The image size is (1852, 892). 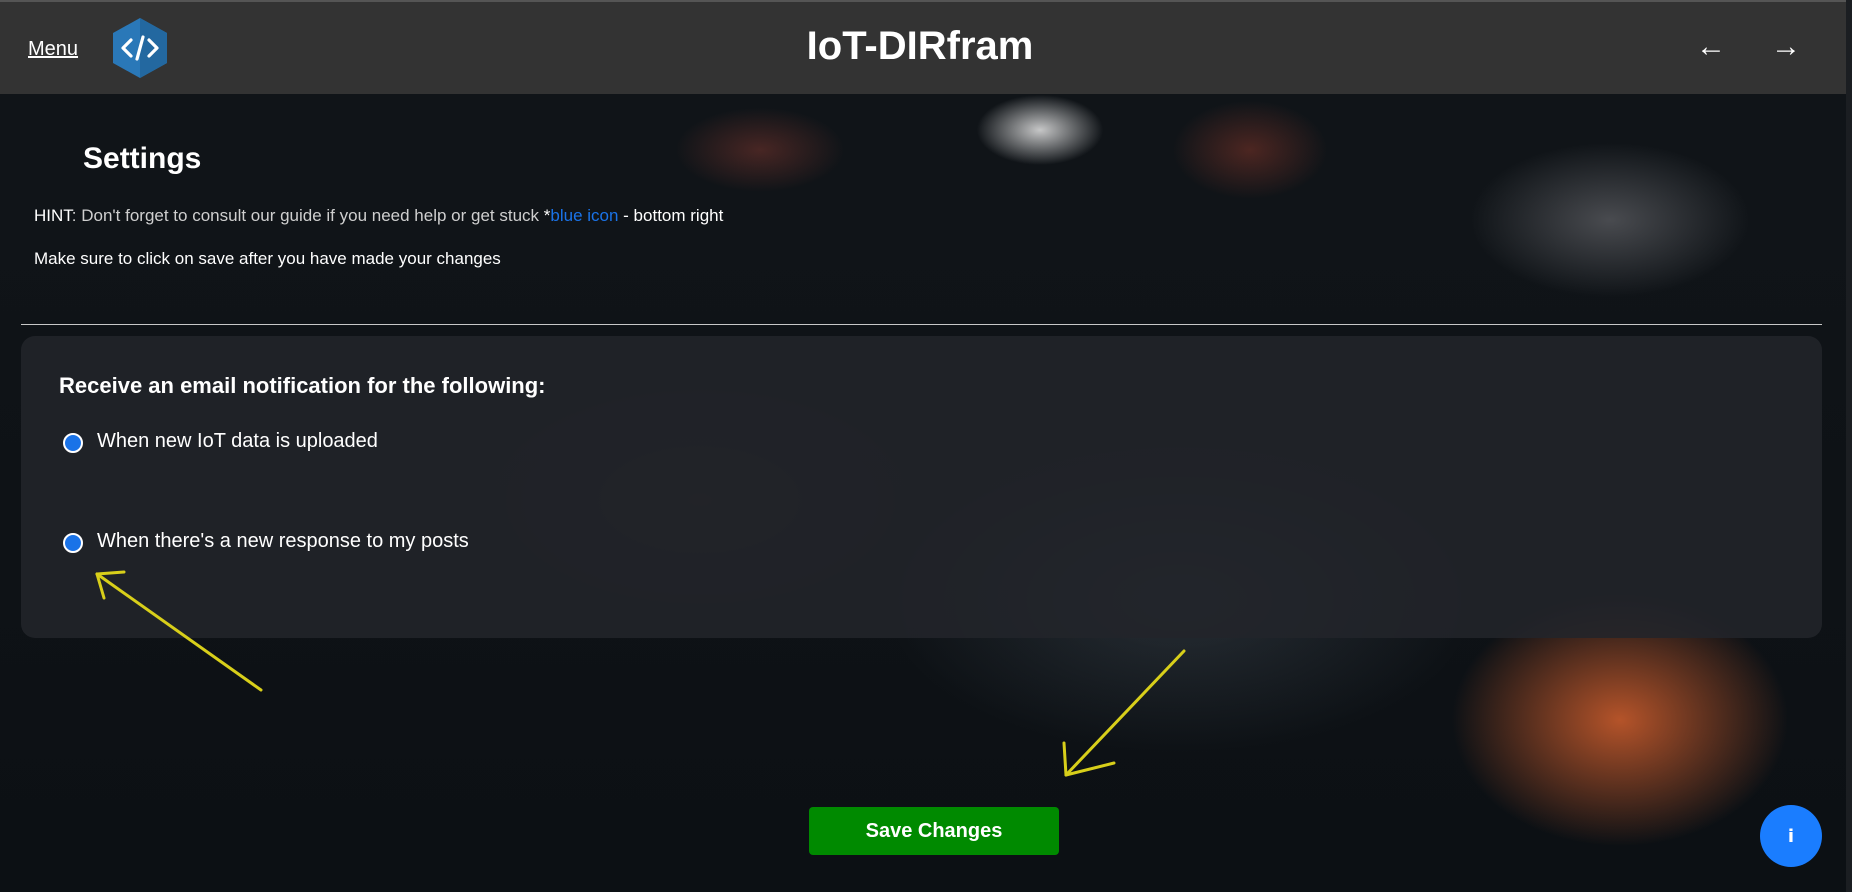 I want to click on forward-arrow-icon: →, so click(x=1786, y=47).